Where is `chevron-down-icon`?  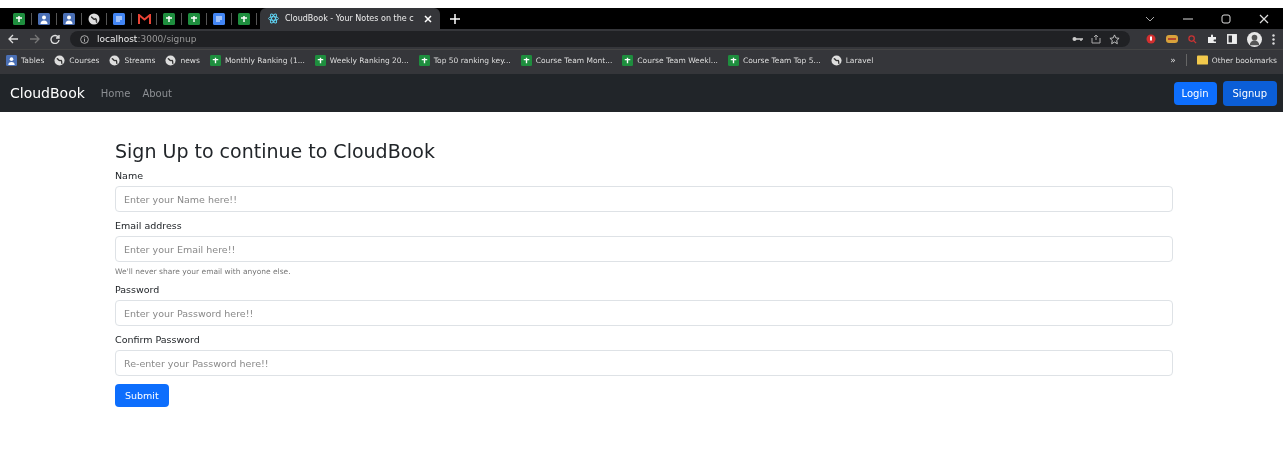 chevron-down-icon is located at coordinates (1150, 18).